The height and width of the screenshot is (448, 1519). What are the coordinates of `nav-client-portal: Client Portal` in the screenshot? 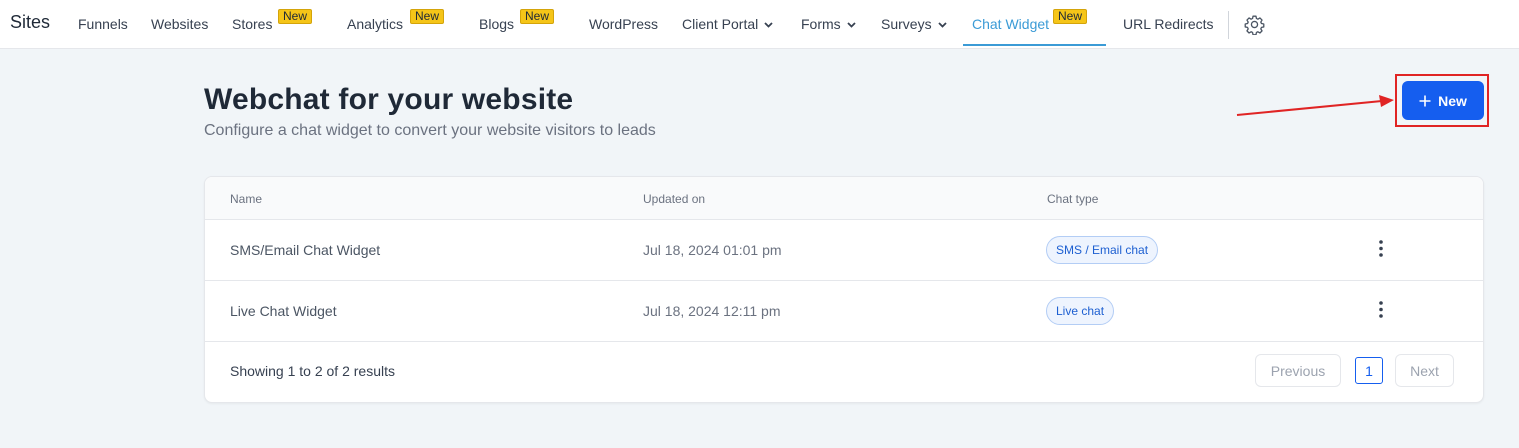 It's located at (727, 24).